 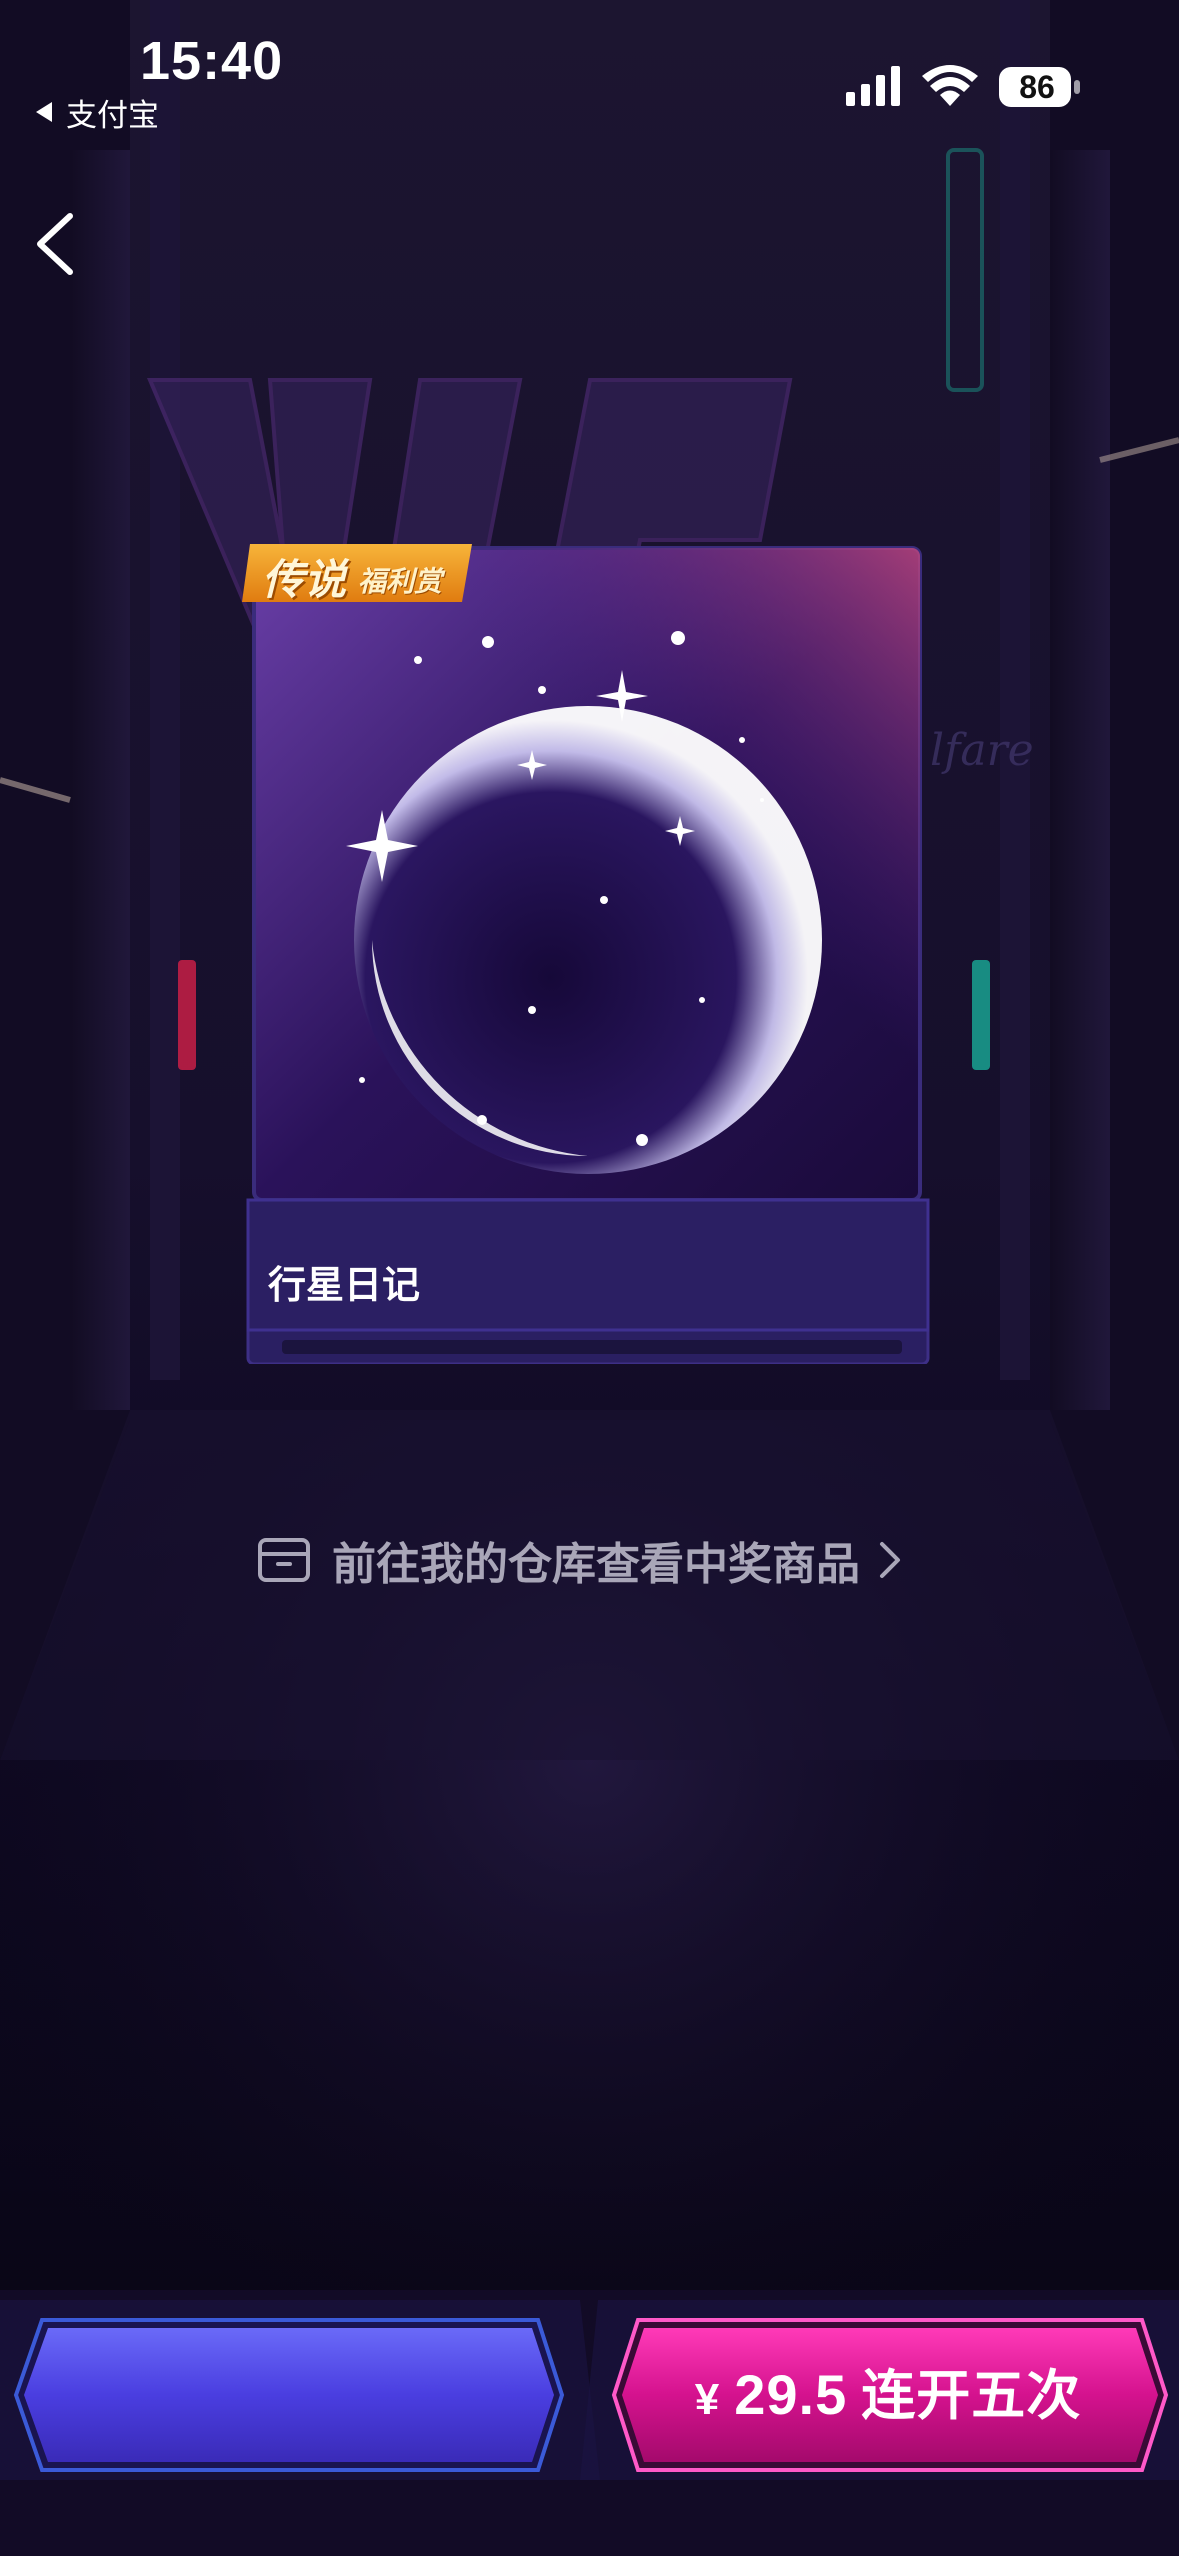 What do you see at coordinates (44, 112) in the screenshot?
I see `back-triangle-icon` at bounding box center [44, 112].